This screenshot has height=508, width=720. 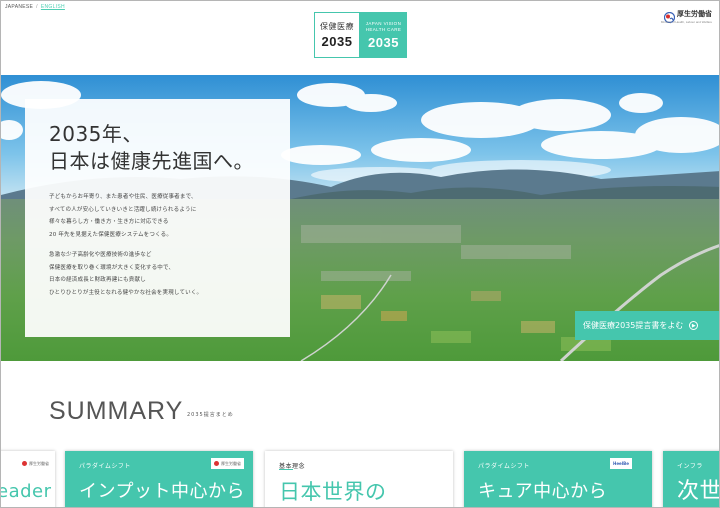 I want to click on summary-heading: SUMMARY, so click(x=116, y=411).